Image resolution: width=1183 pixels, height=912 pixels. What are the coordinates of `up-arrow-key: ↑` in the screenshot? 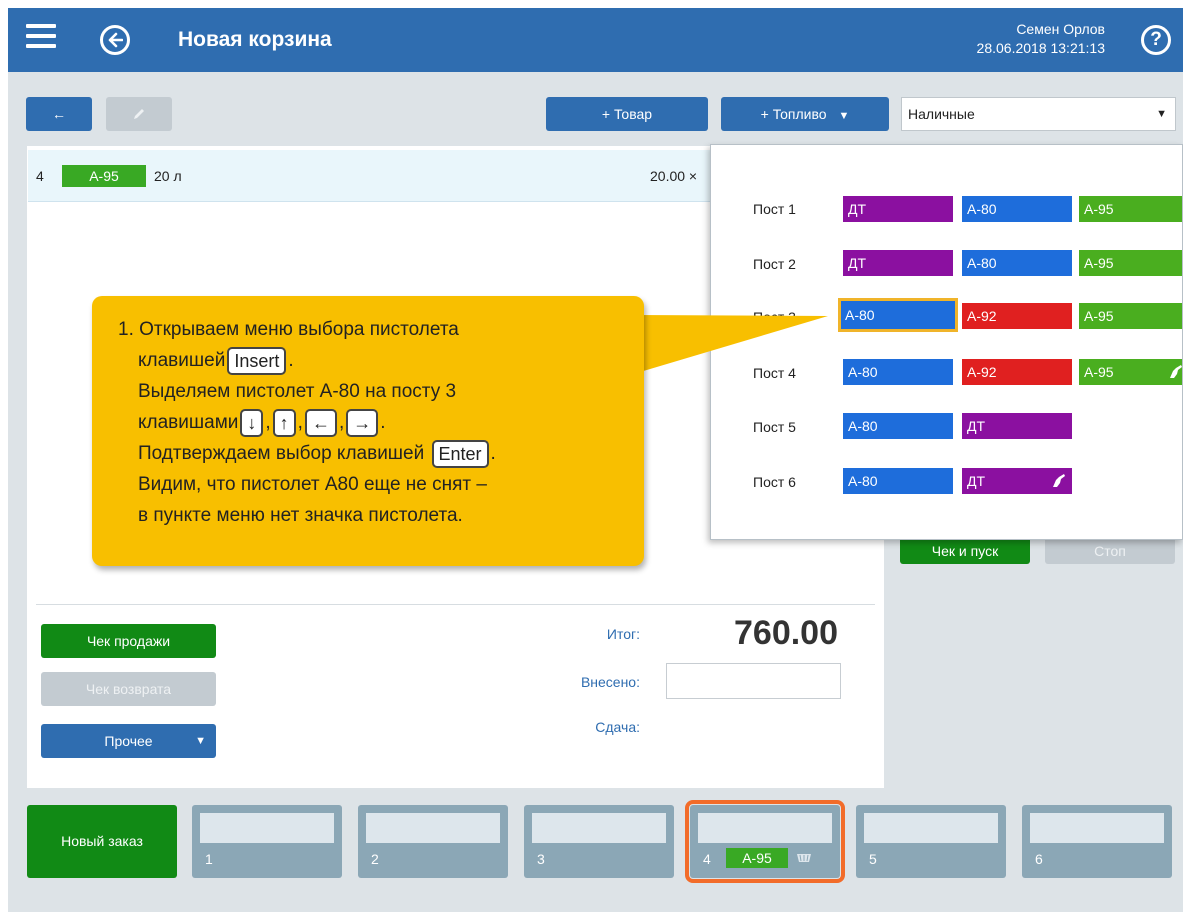 It's located at (284, 422).